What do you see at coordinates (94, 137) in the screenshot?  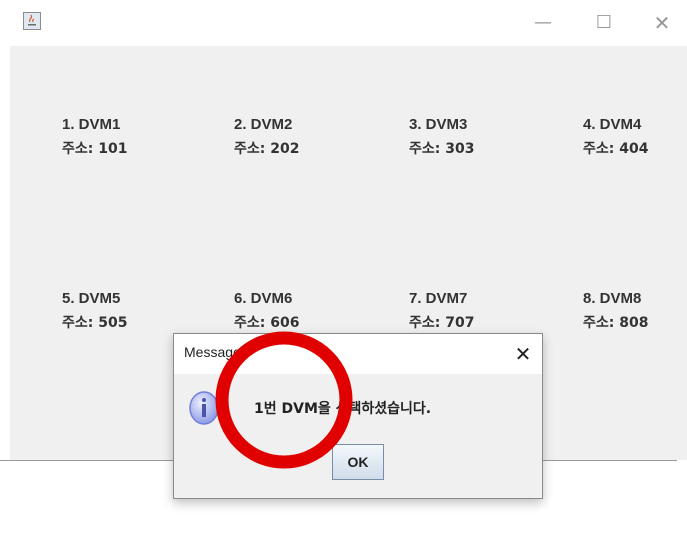 I see `dvm-item: 1. DVM1 주소: 101` at bounding box center [94, 137].